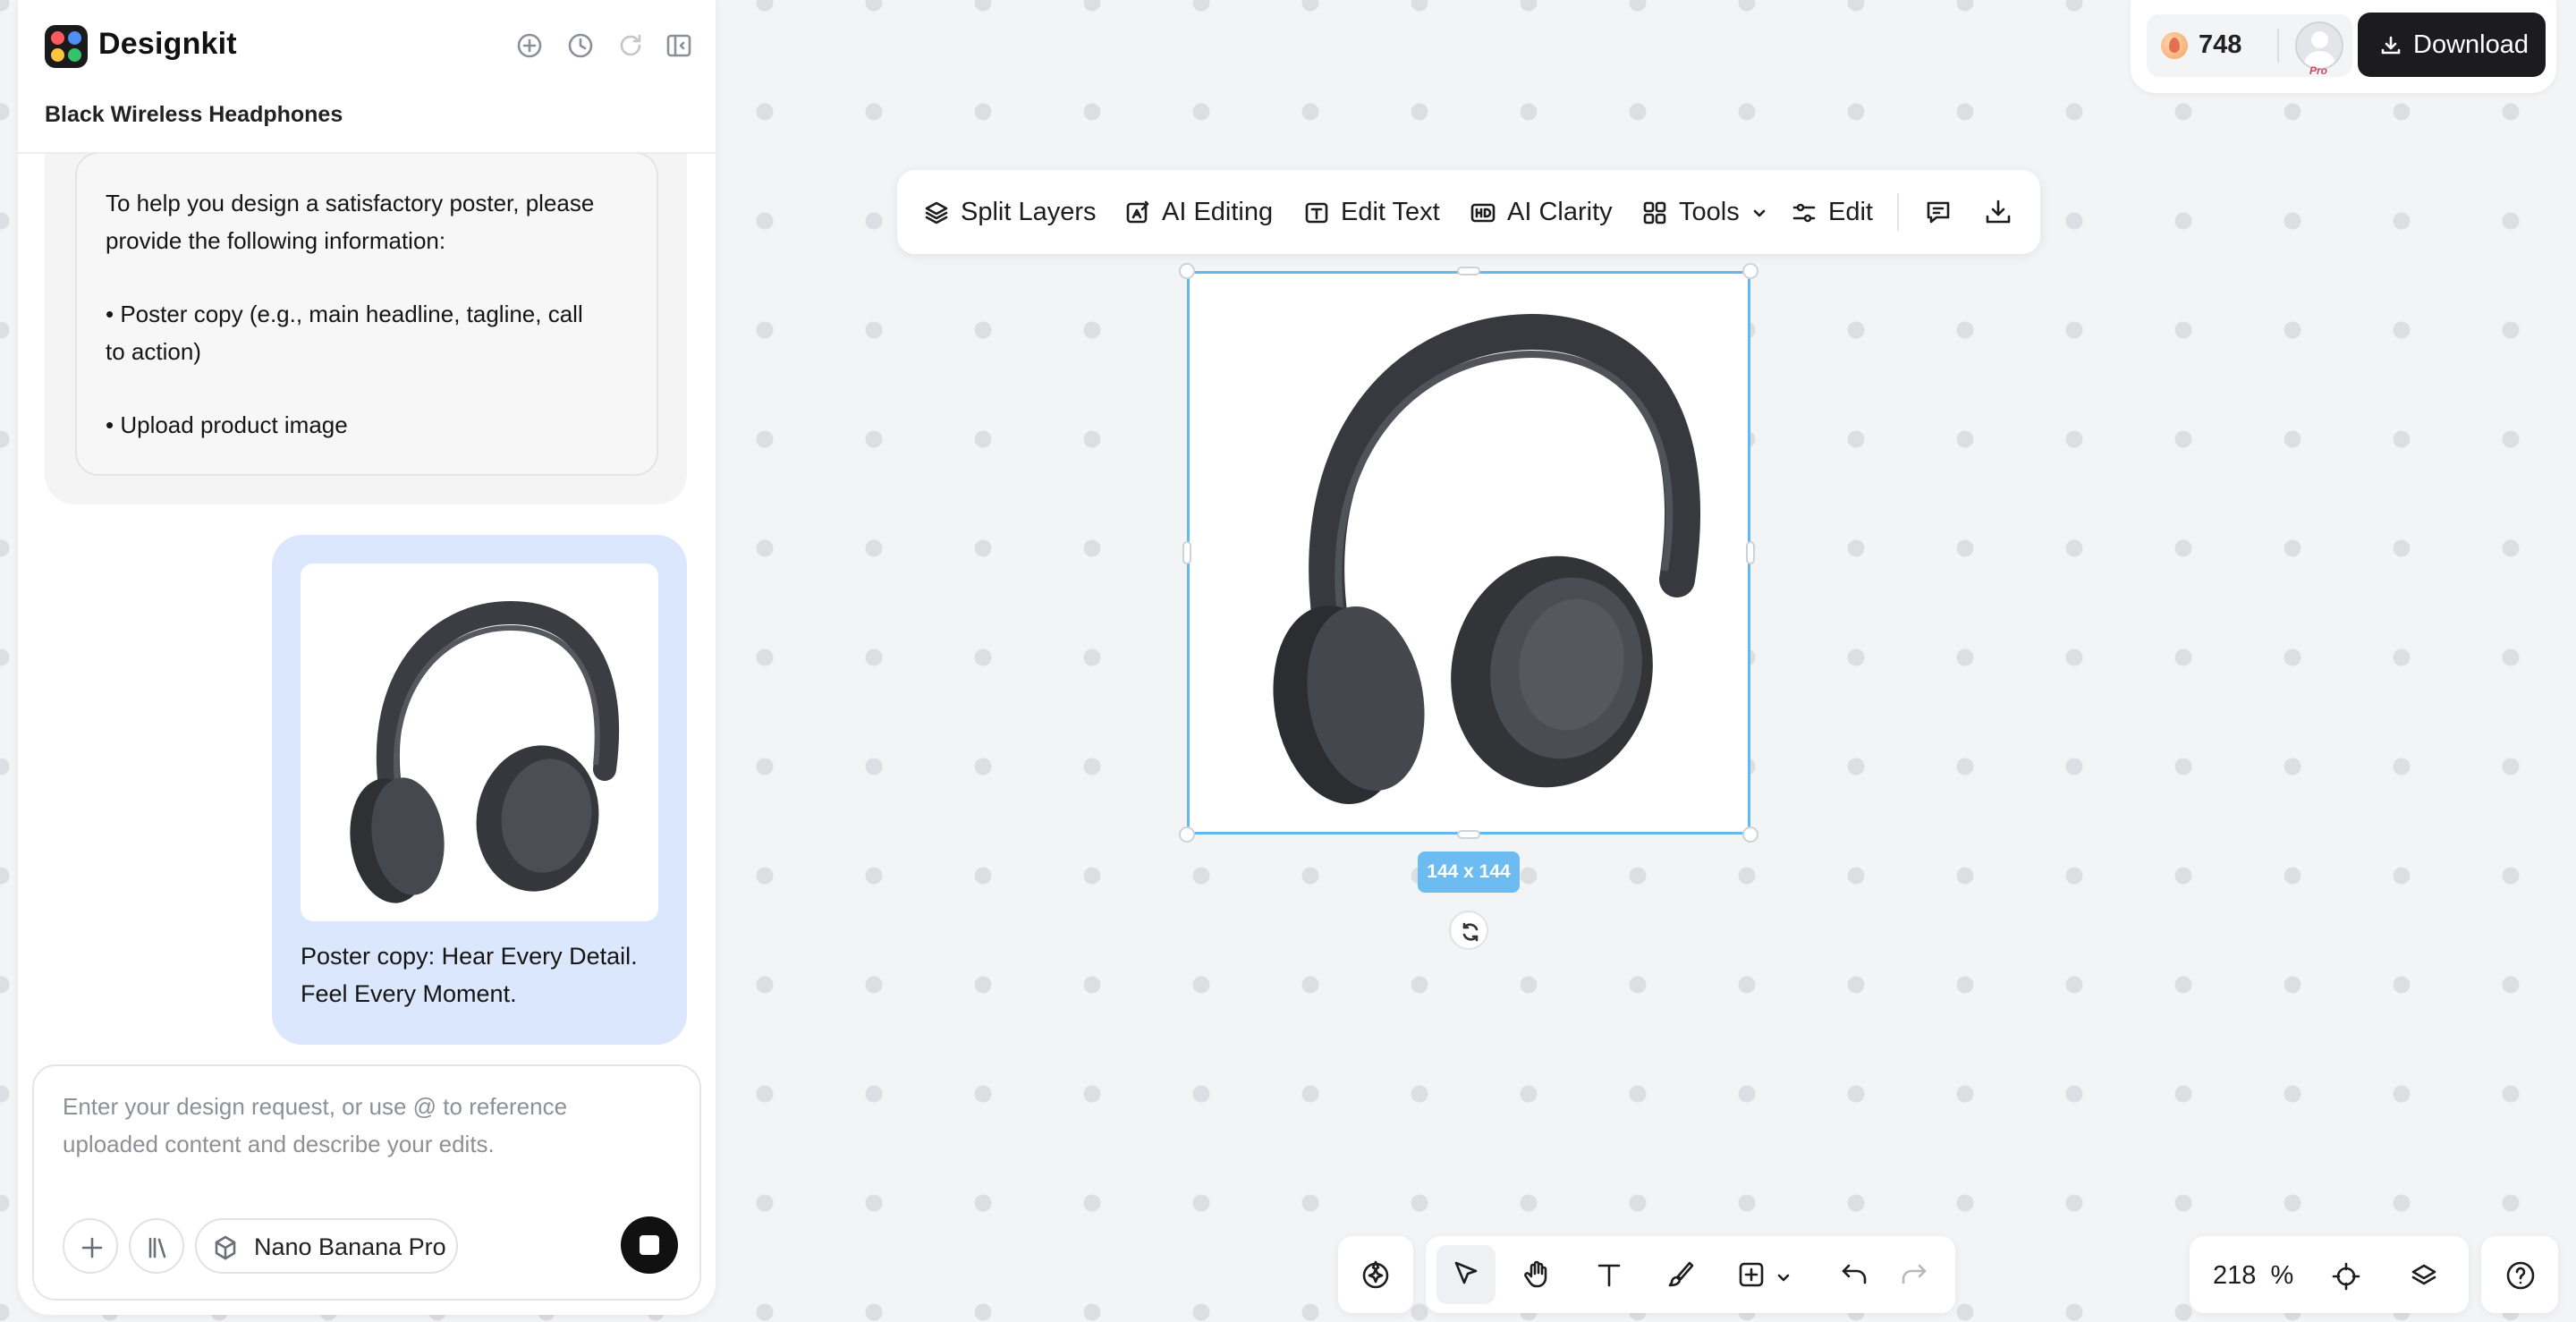 The width and height of the screenshot is (2576, 1322). Describe the element at coordinates (409, 993) in the screenshot. I see `user-text-line: Feel Every Moment.` at that location.